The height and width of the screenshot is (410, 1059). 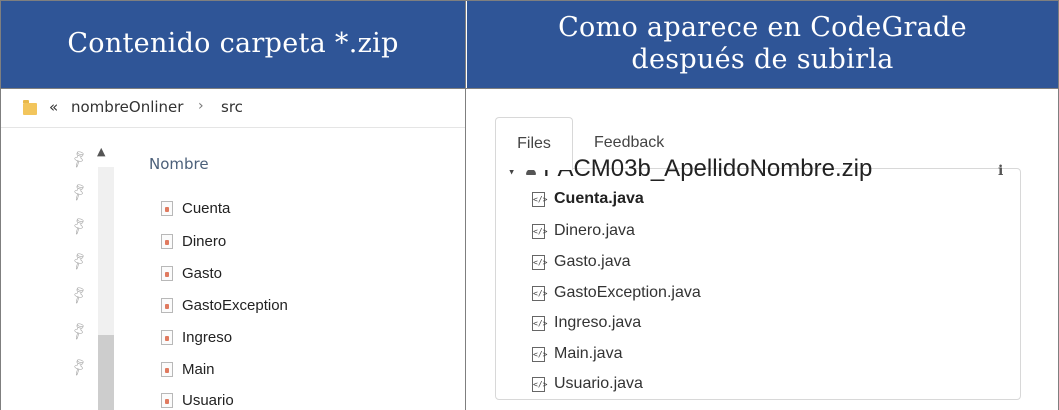 I want to click on file-tree-item-label: Dinero.java, so click(x=594, y=230).